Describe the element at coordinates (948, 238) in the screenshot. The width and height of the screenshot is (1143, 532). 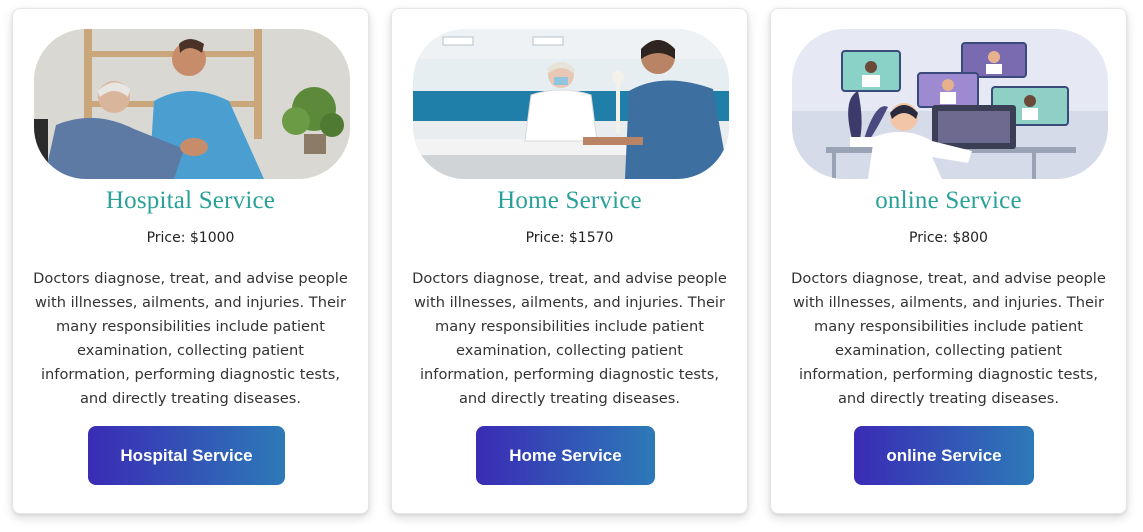
I see `service-price: Price: $800` at that location.